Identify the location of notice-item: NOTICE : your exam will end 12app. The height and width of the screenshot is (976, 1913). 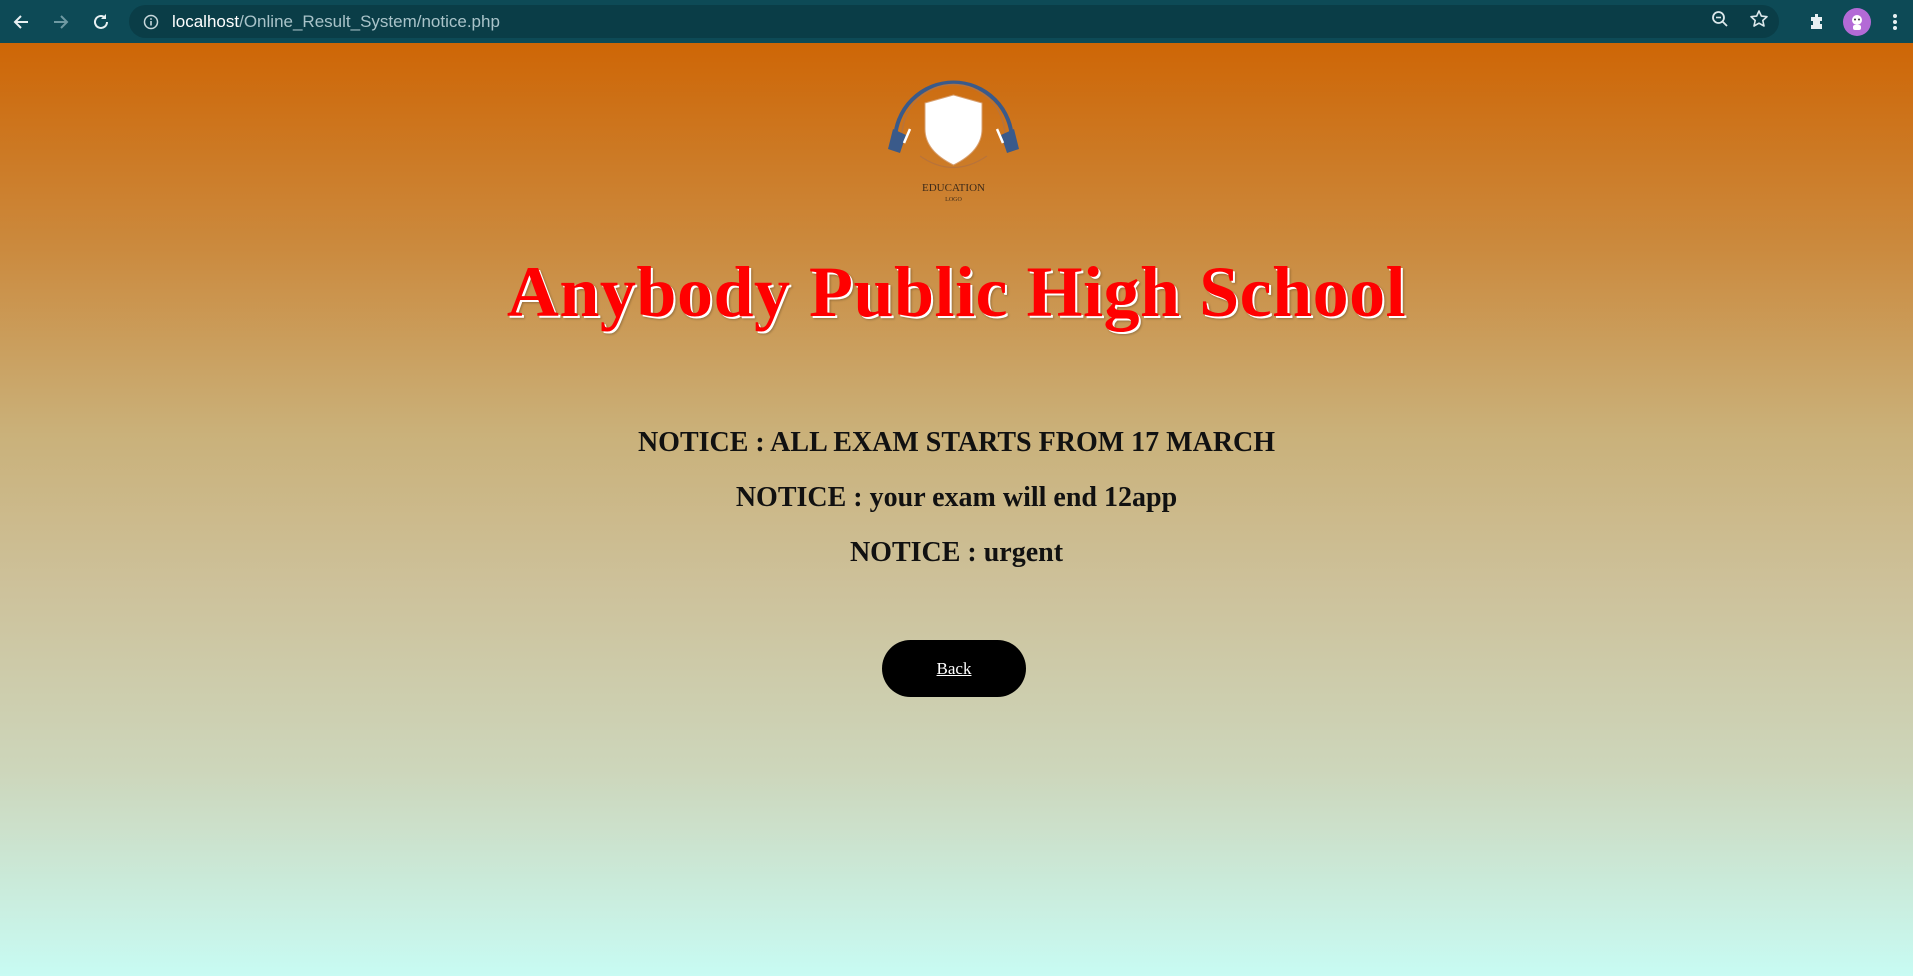
(956, 497).